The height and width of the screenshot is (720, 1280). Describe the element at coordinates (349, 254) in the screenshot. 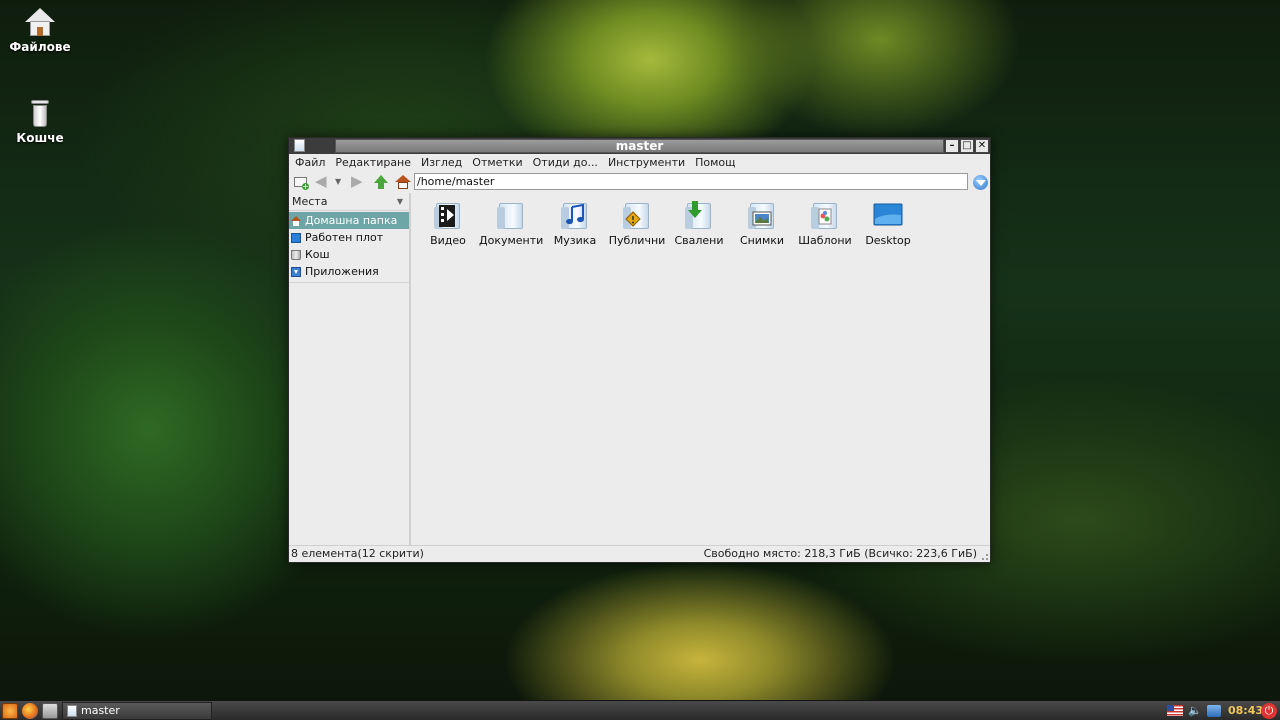

I see `sidebar-item-trash: Кош` at that location.